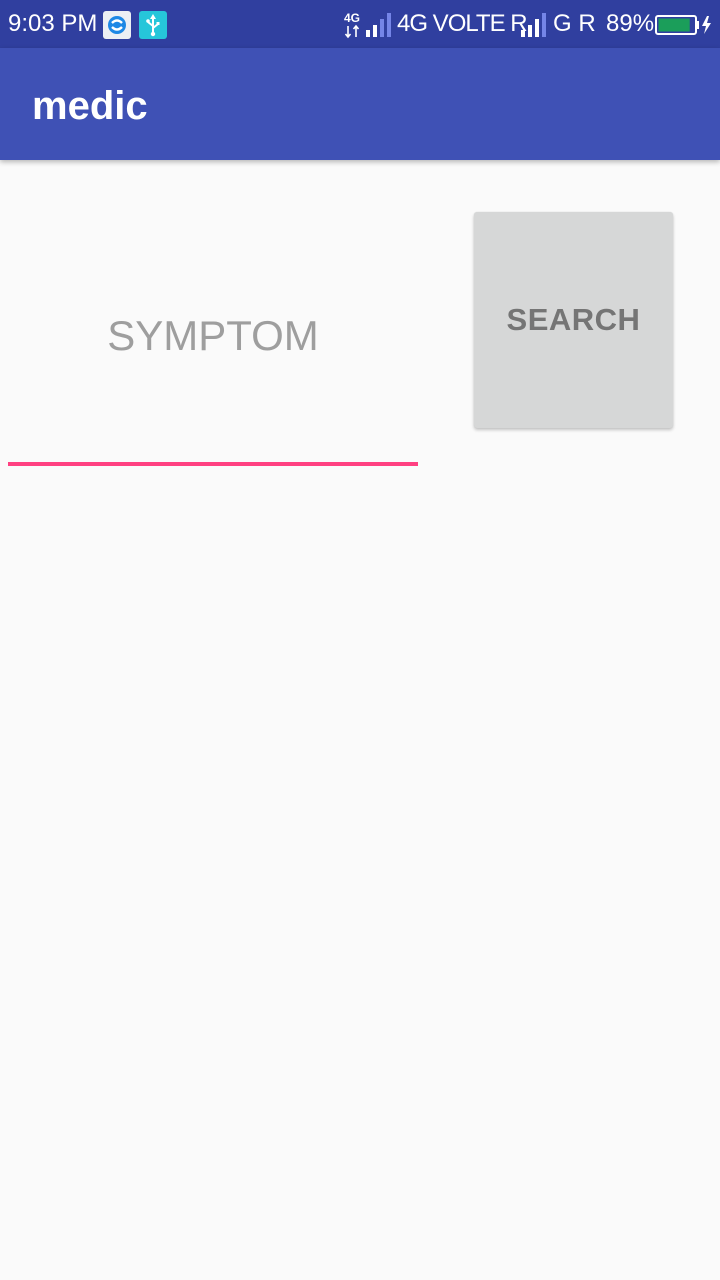 This screenshot has width=720, height=1280. What do you see at coordinates (352, 18) in the screenshot?
I see `svg-text: 4G` at bounding box center [352, 18].